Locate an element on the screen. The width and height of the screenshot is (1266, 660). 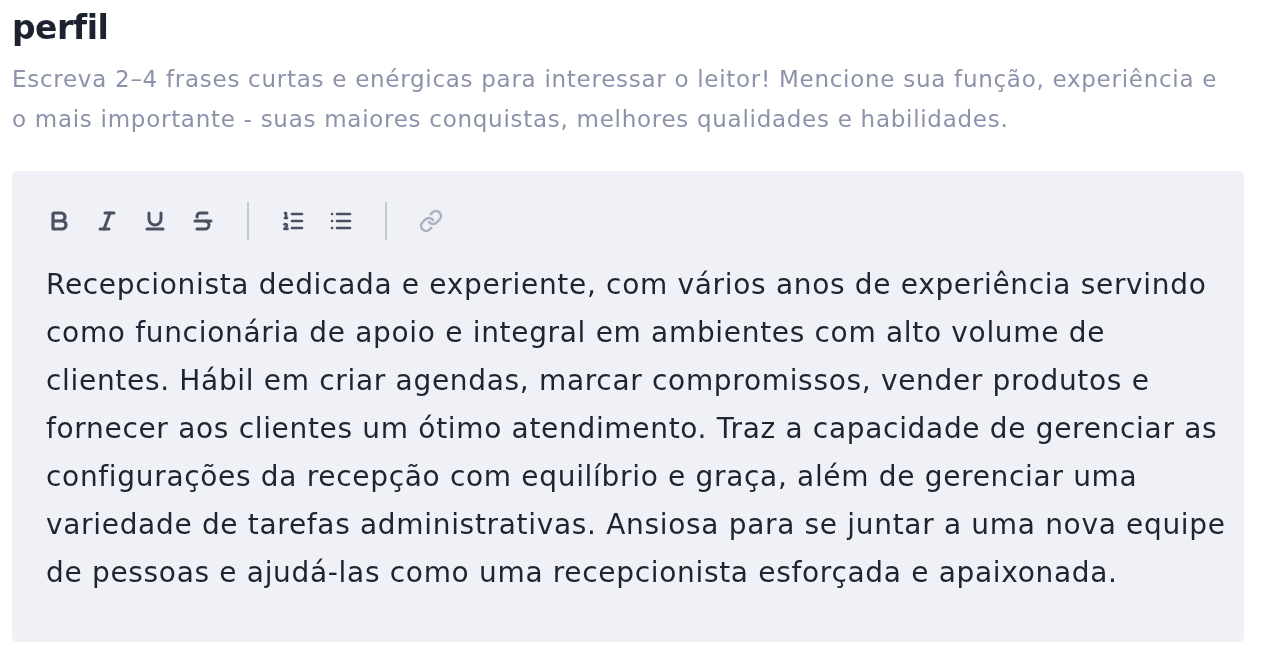
strikethrough-icon is located at coordinates (203, 221).